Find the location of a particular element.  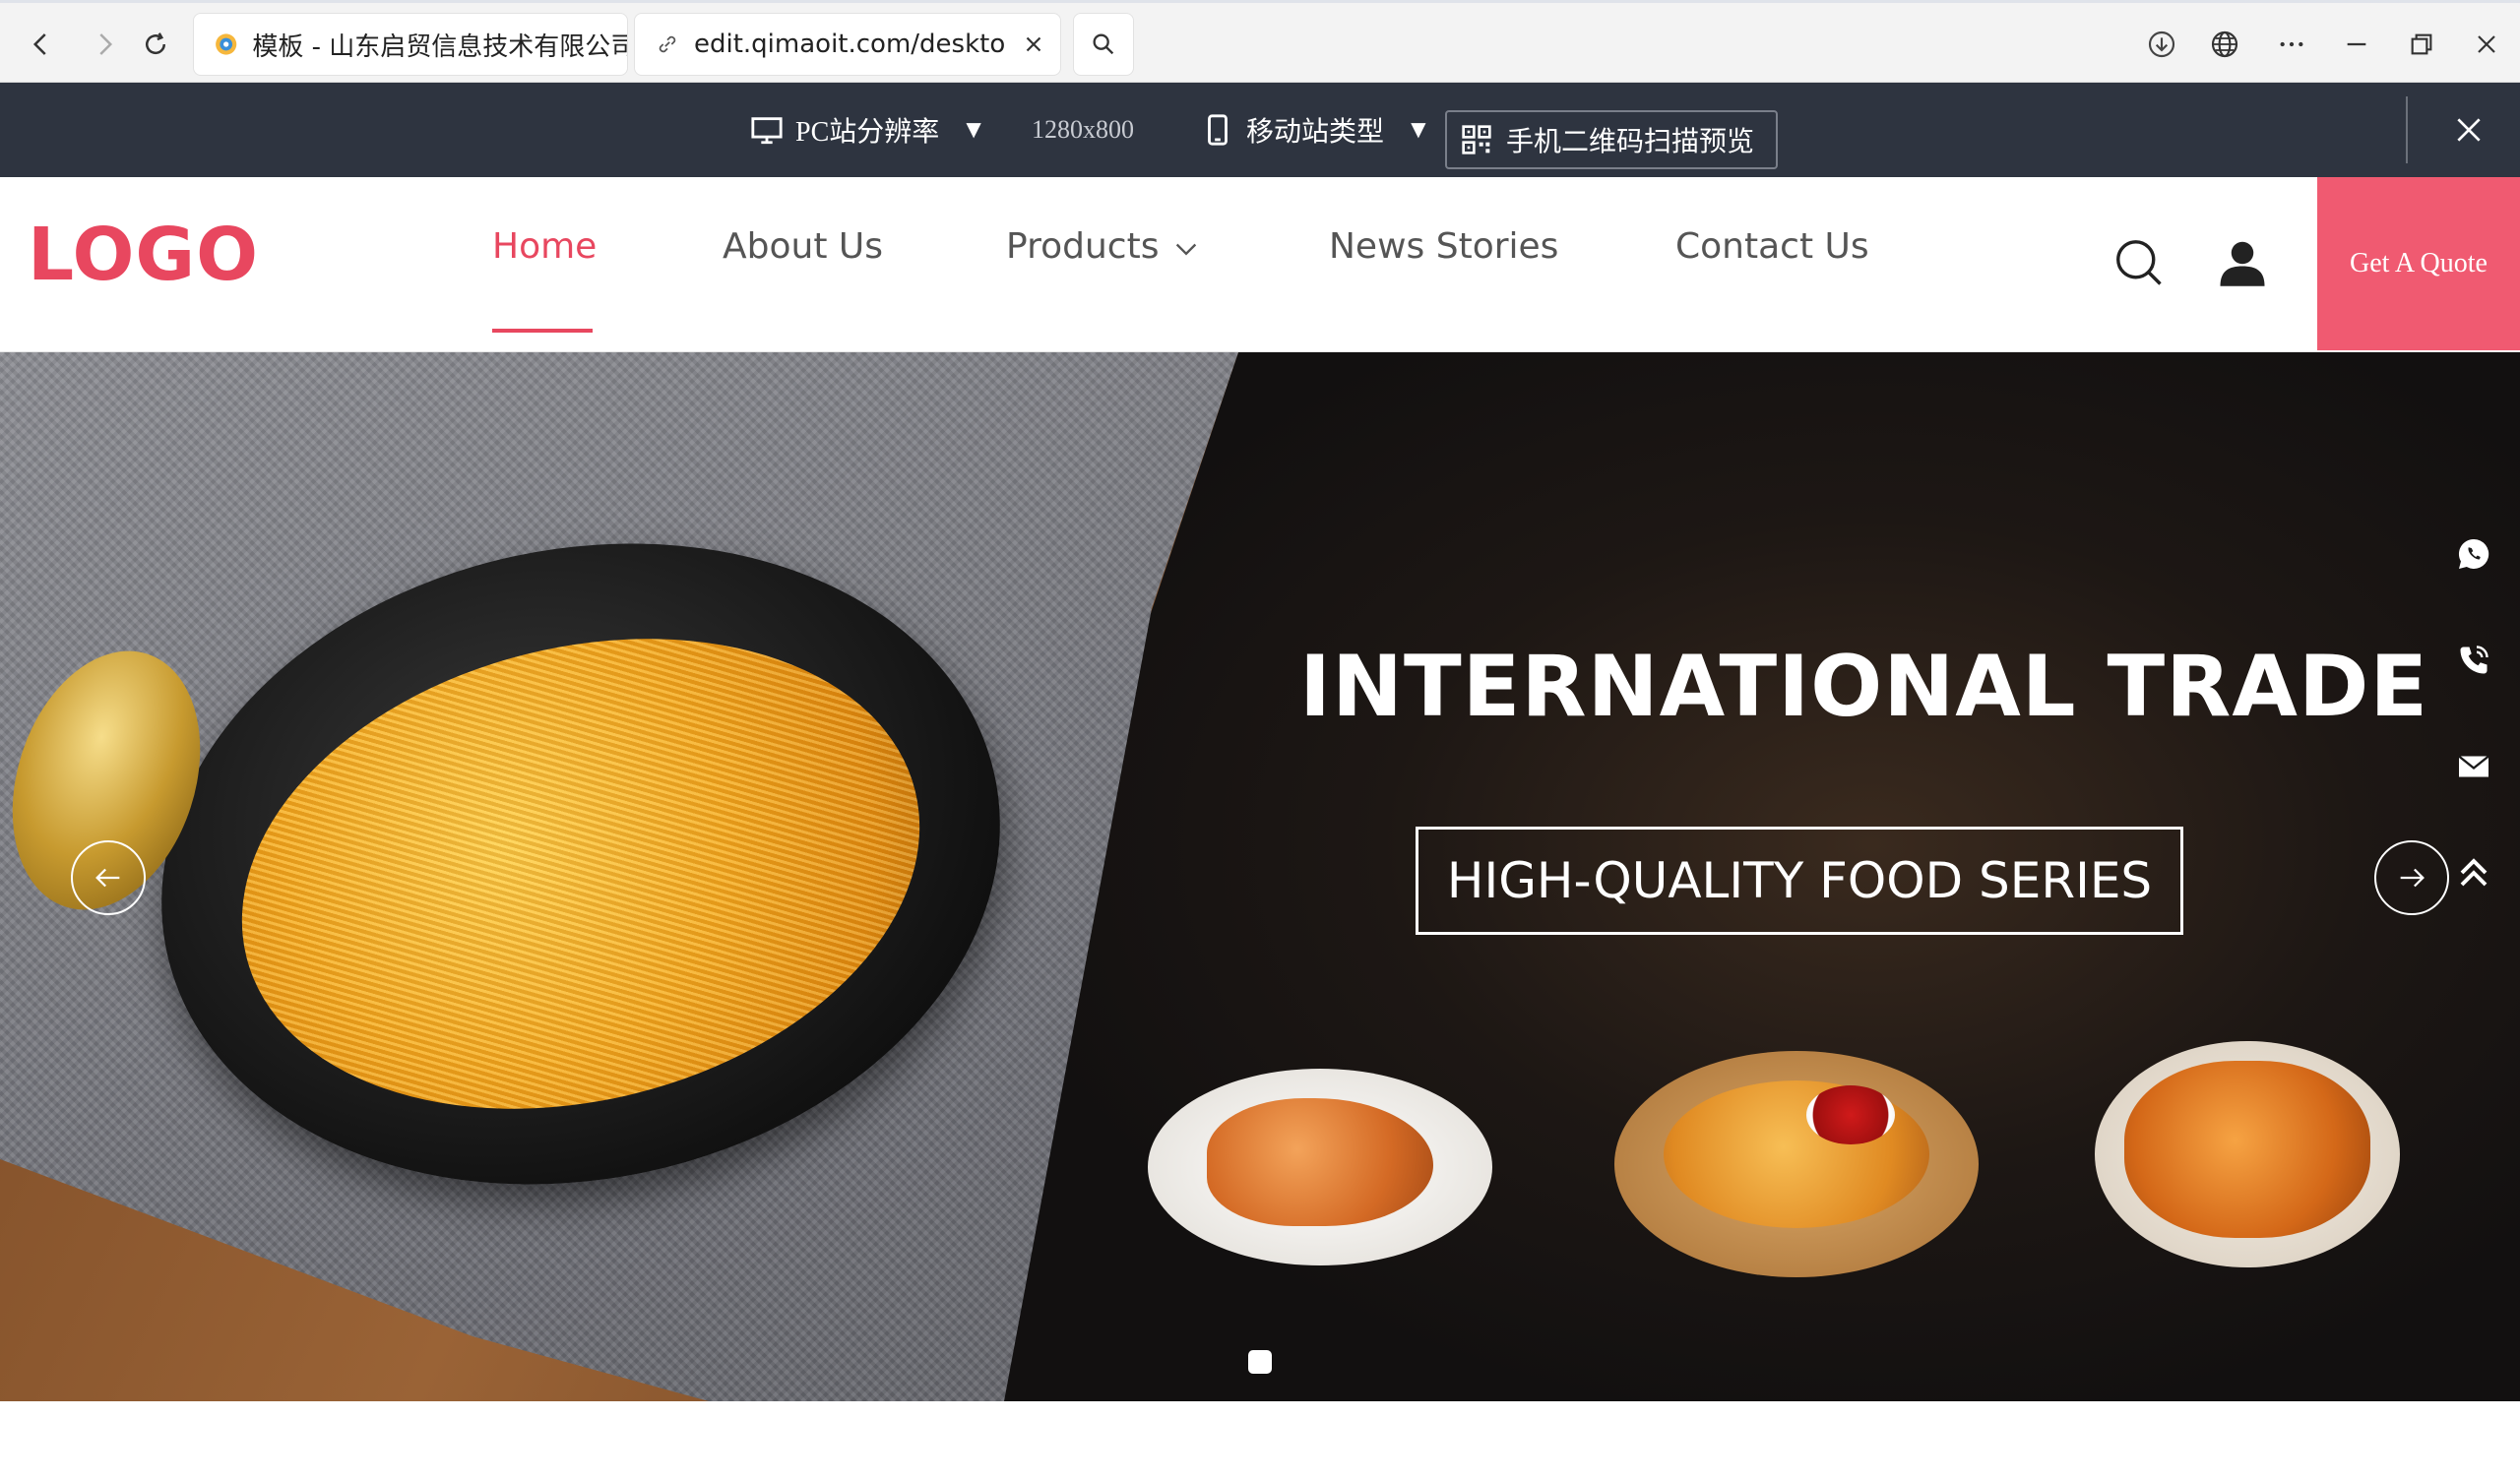

link-icon is located at coordinates (667, 44).